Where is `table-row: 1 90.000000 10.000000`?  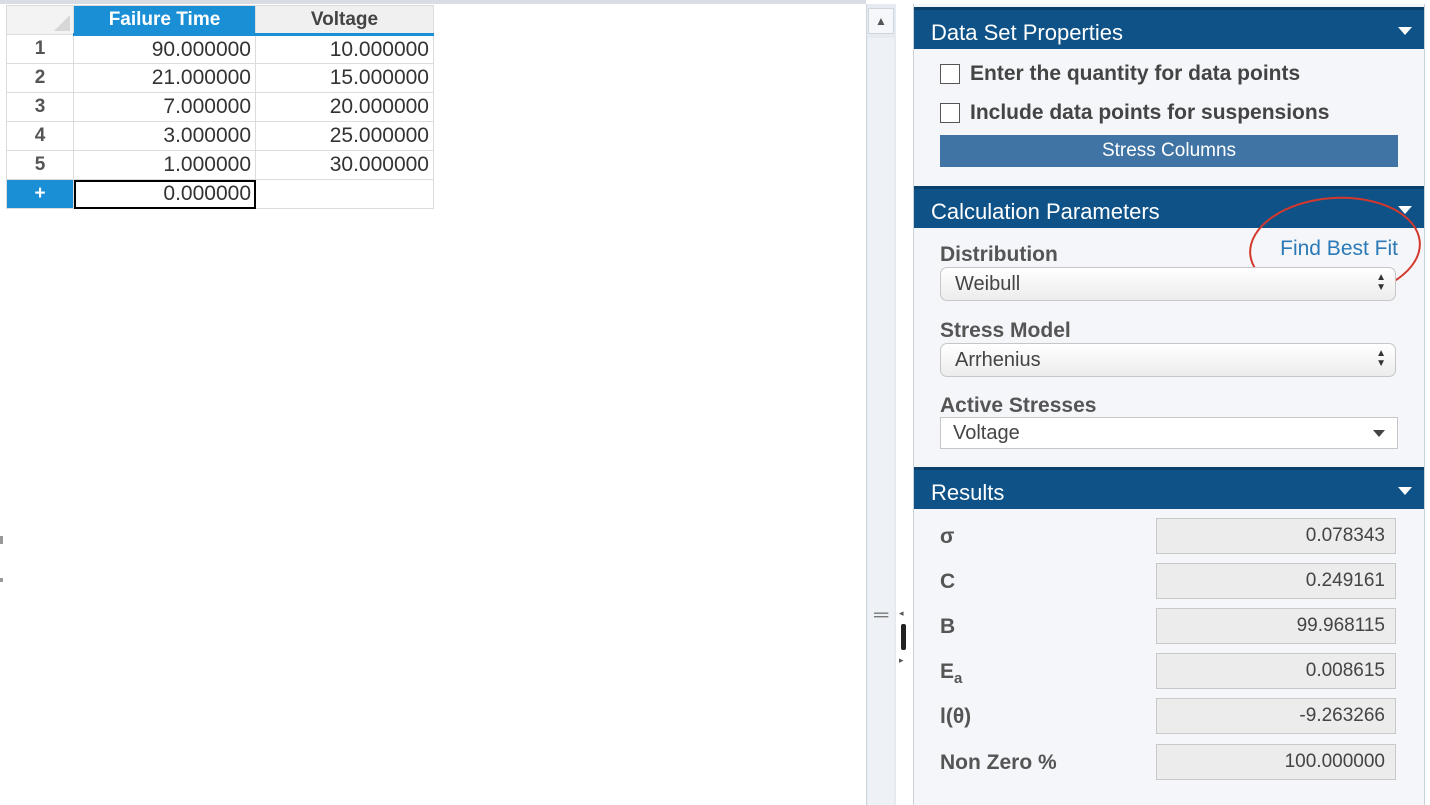
table-row: 1 90.000000 10.000000 is located at coordinates (220, 49).